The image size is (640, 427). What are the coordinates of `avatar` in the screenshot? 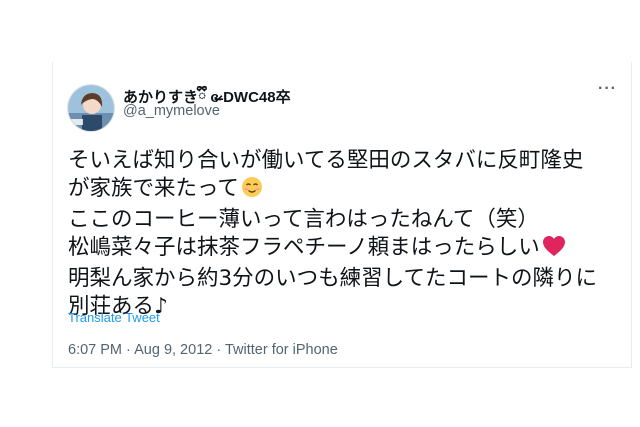 It's located at (91, 108).